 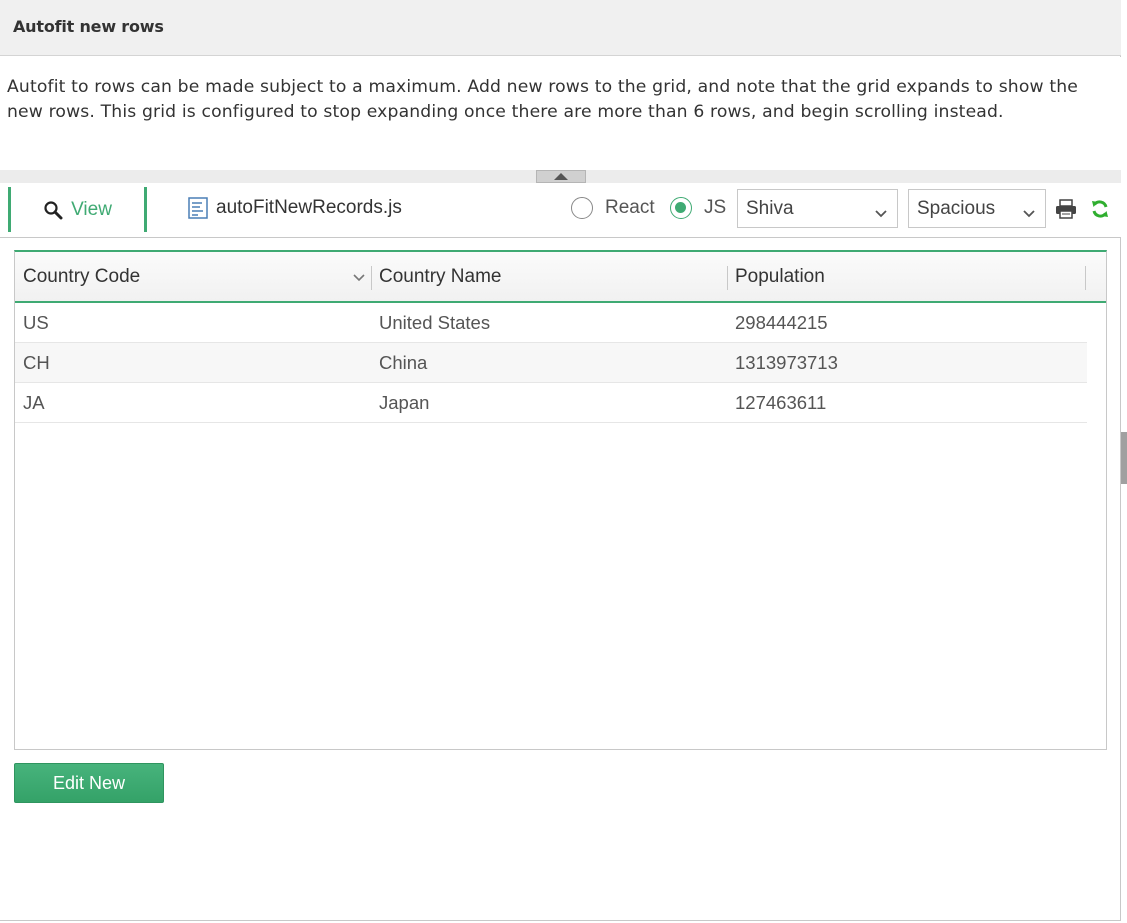 I want to click on skin-select: Shiva, so click(x=817, y=208).